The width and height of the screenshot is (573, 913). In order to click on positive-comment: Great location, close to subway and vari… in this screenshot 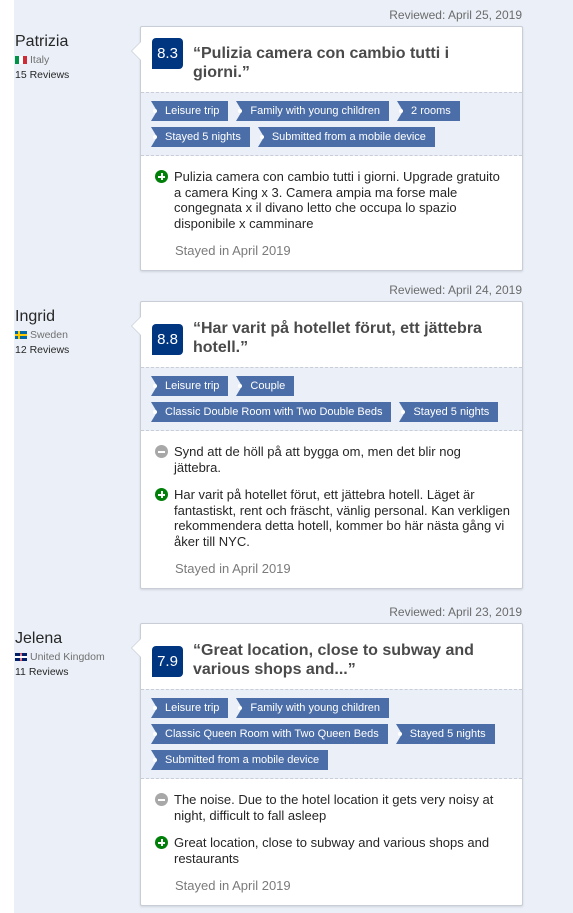, I will do `click(332, 850)`.